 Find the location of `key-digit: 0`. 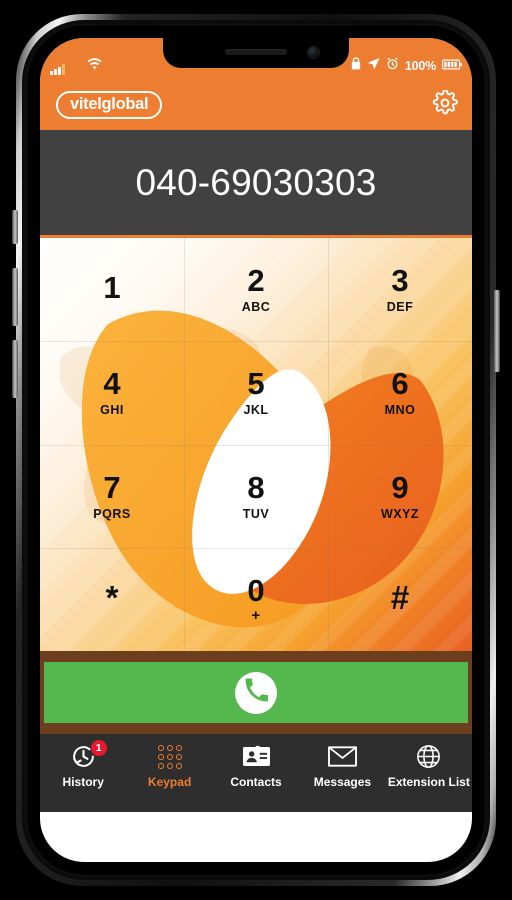

key-digit: 0 is located at coordinates (256, 590).